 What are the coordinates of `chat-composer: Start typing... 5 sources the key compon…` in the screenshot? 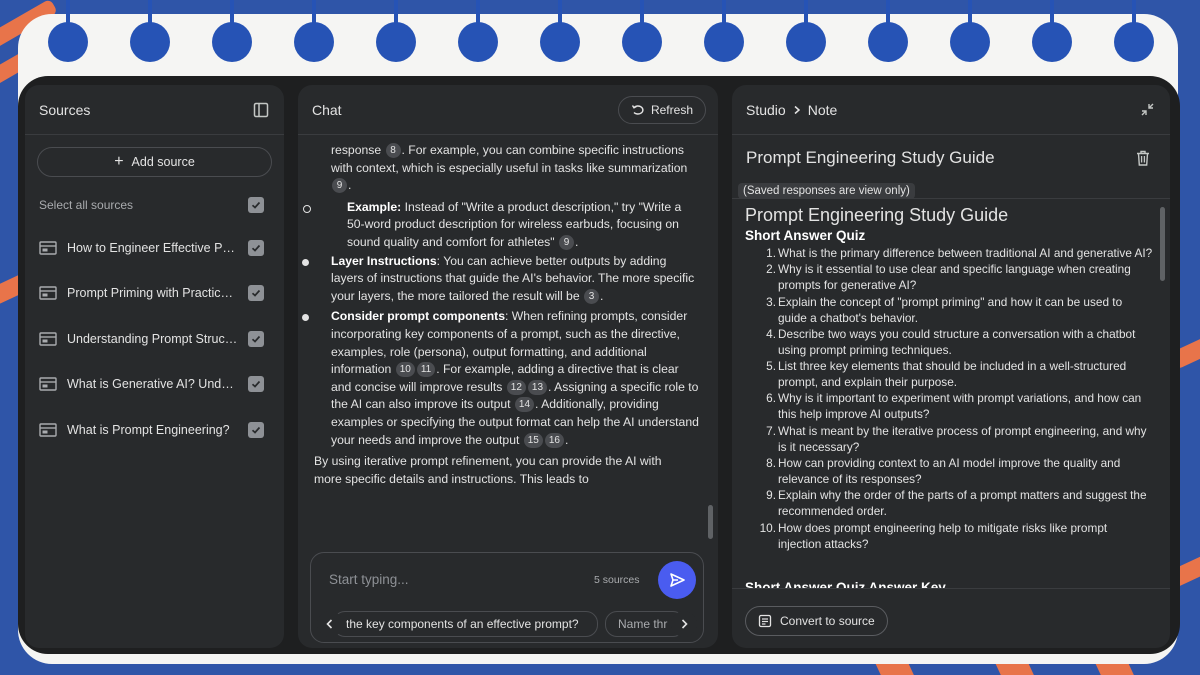 It's located at (507, 597).